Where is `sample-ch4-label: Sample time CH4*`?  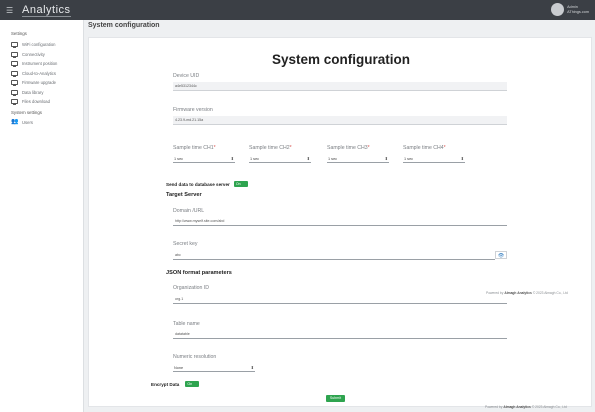 sample-ch4-label: Sample time CH4* is located at coordinates (424, 148).